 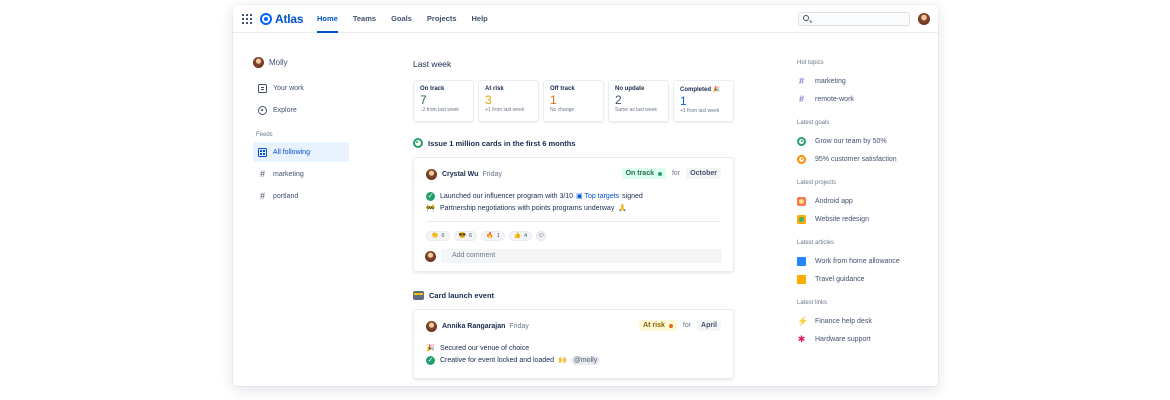 I want to click on comment-input: Add comment, so click(x=581, y=256).